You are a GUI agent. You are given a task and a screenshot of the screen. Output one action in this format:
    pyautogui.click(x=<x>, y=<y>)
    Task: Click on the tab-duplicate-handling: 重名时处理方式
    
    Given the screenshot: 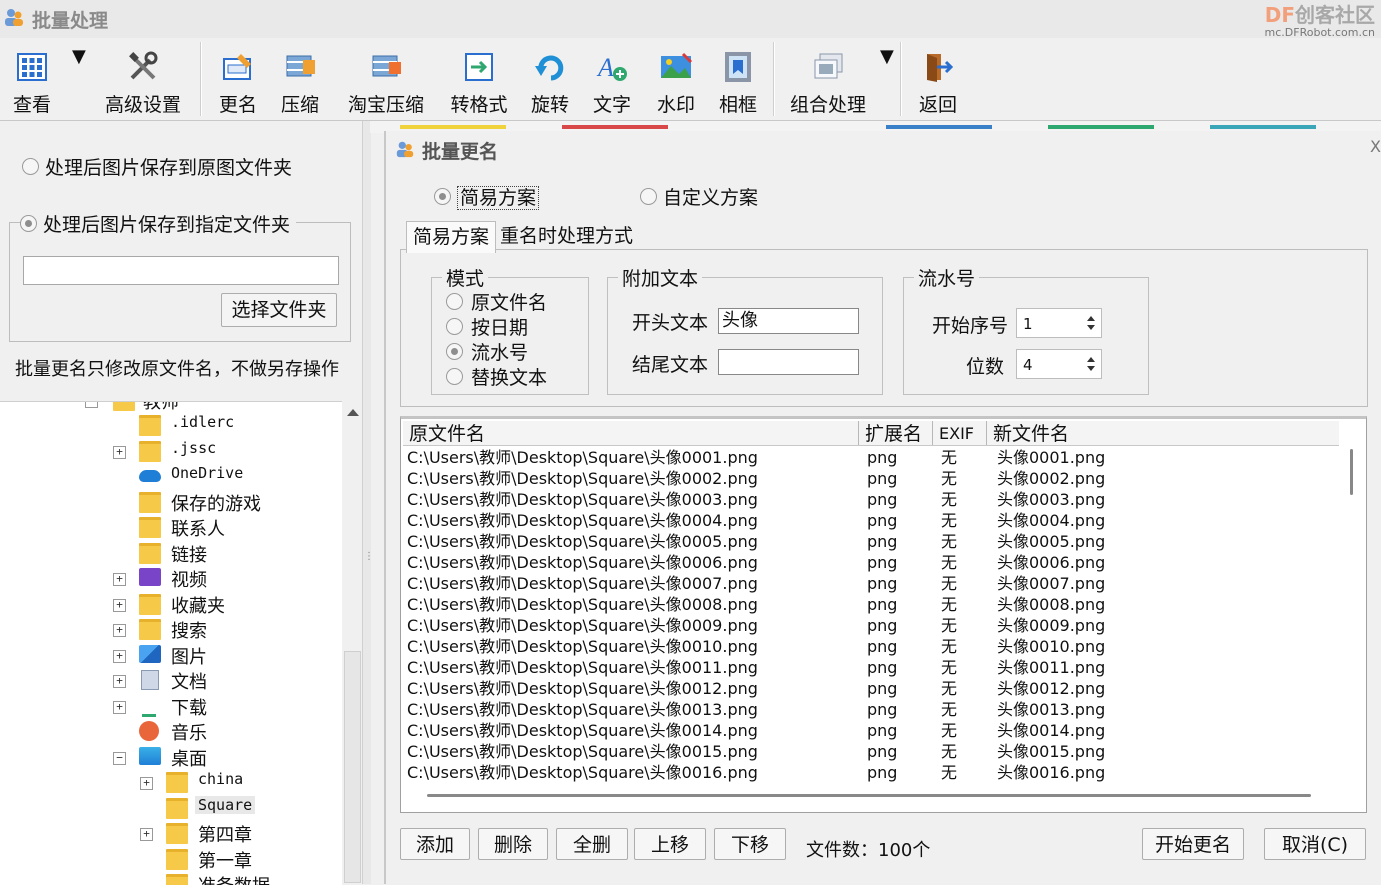 What is the action you would take?
    pyautogui.click(x=566, y=236)
    